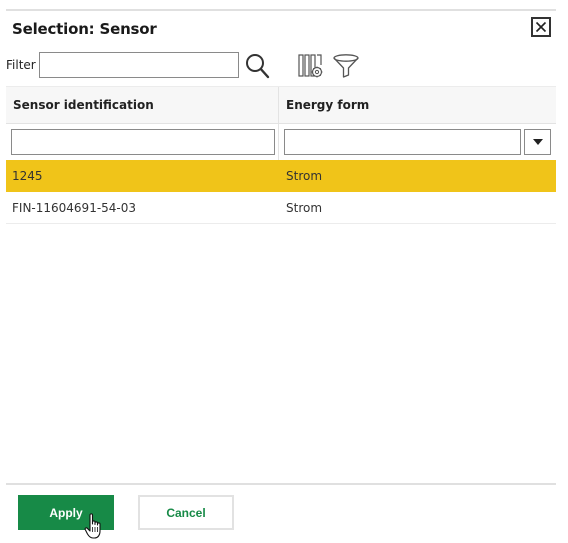 The image size is (568, 543). Describe the element at coordinates (402, 142) in the screenshot. I see `energy-form-filter-input` at that location.